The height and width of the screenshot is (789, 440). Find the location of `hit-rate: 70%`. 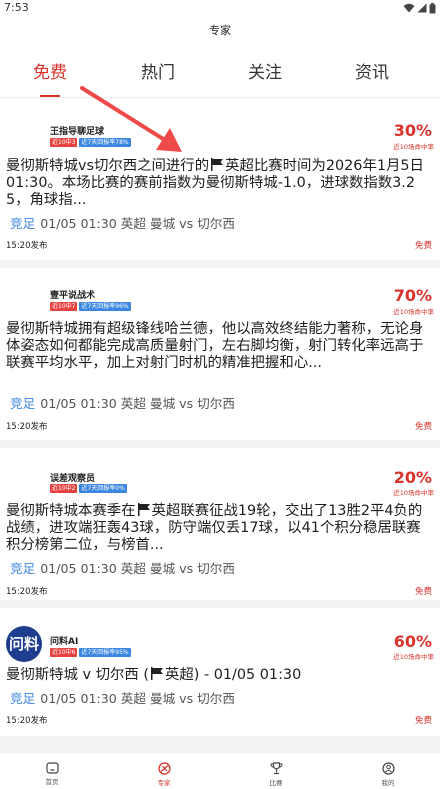

hit-rate: 70% is located at coordinates (412, 295).